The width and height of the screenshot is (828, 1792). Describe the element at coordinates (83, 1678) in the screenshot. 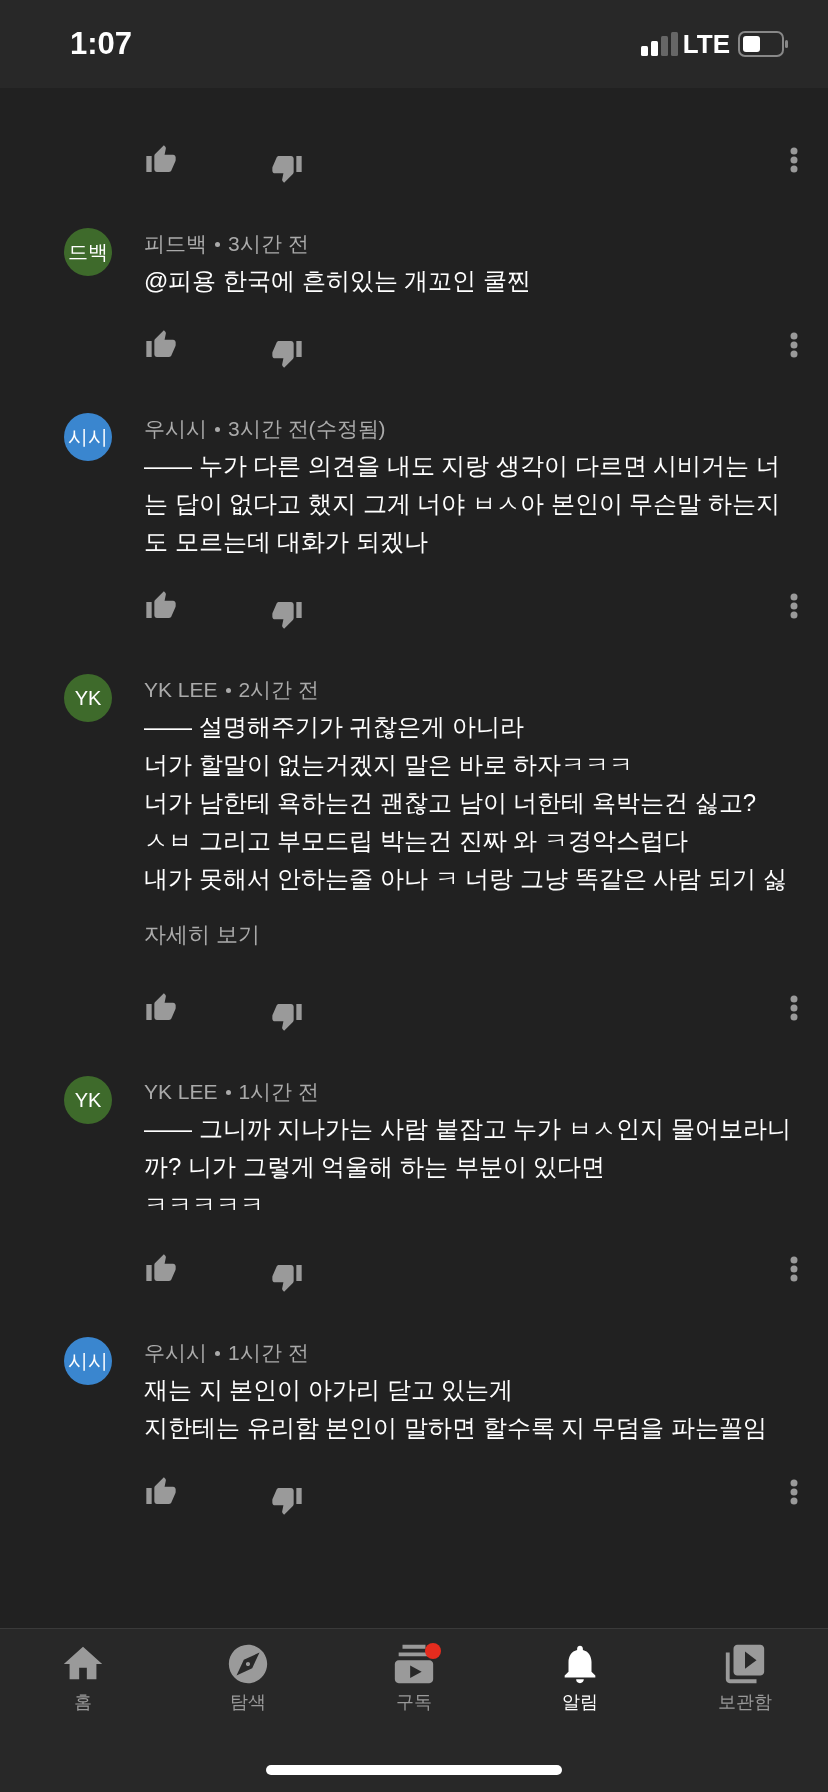

I see `nav-tab: 홈` at that location.